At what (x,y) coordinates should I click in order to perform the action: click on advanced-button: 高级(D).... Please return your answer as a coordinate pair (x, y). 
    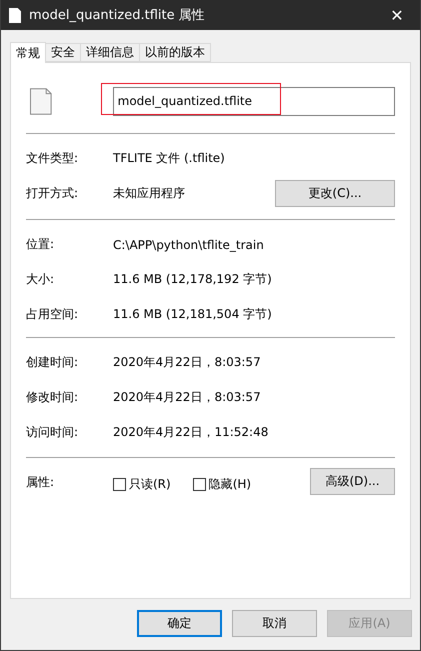
    Looking at the image, I should click on (352, 481).